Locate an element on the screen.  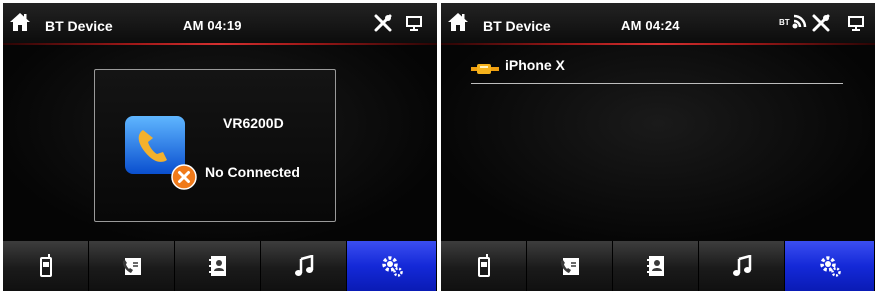
clock: AM 04:24 is located at coordinates (650, 25).